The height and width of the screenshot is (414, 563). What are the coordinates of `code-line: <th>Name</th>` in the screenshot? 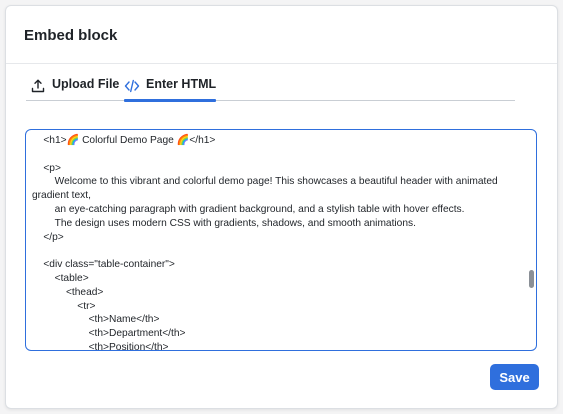 It's located at (96, 320).